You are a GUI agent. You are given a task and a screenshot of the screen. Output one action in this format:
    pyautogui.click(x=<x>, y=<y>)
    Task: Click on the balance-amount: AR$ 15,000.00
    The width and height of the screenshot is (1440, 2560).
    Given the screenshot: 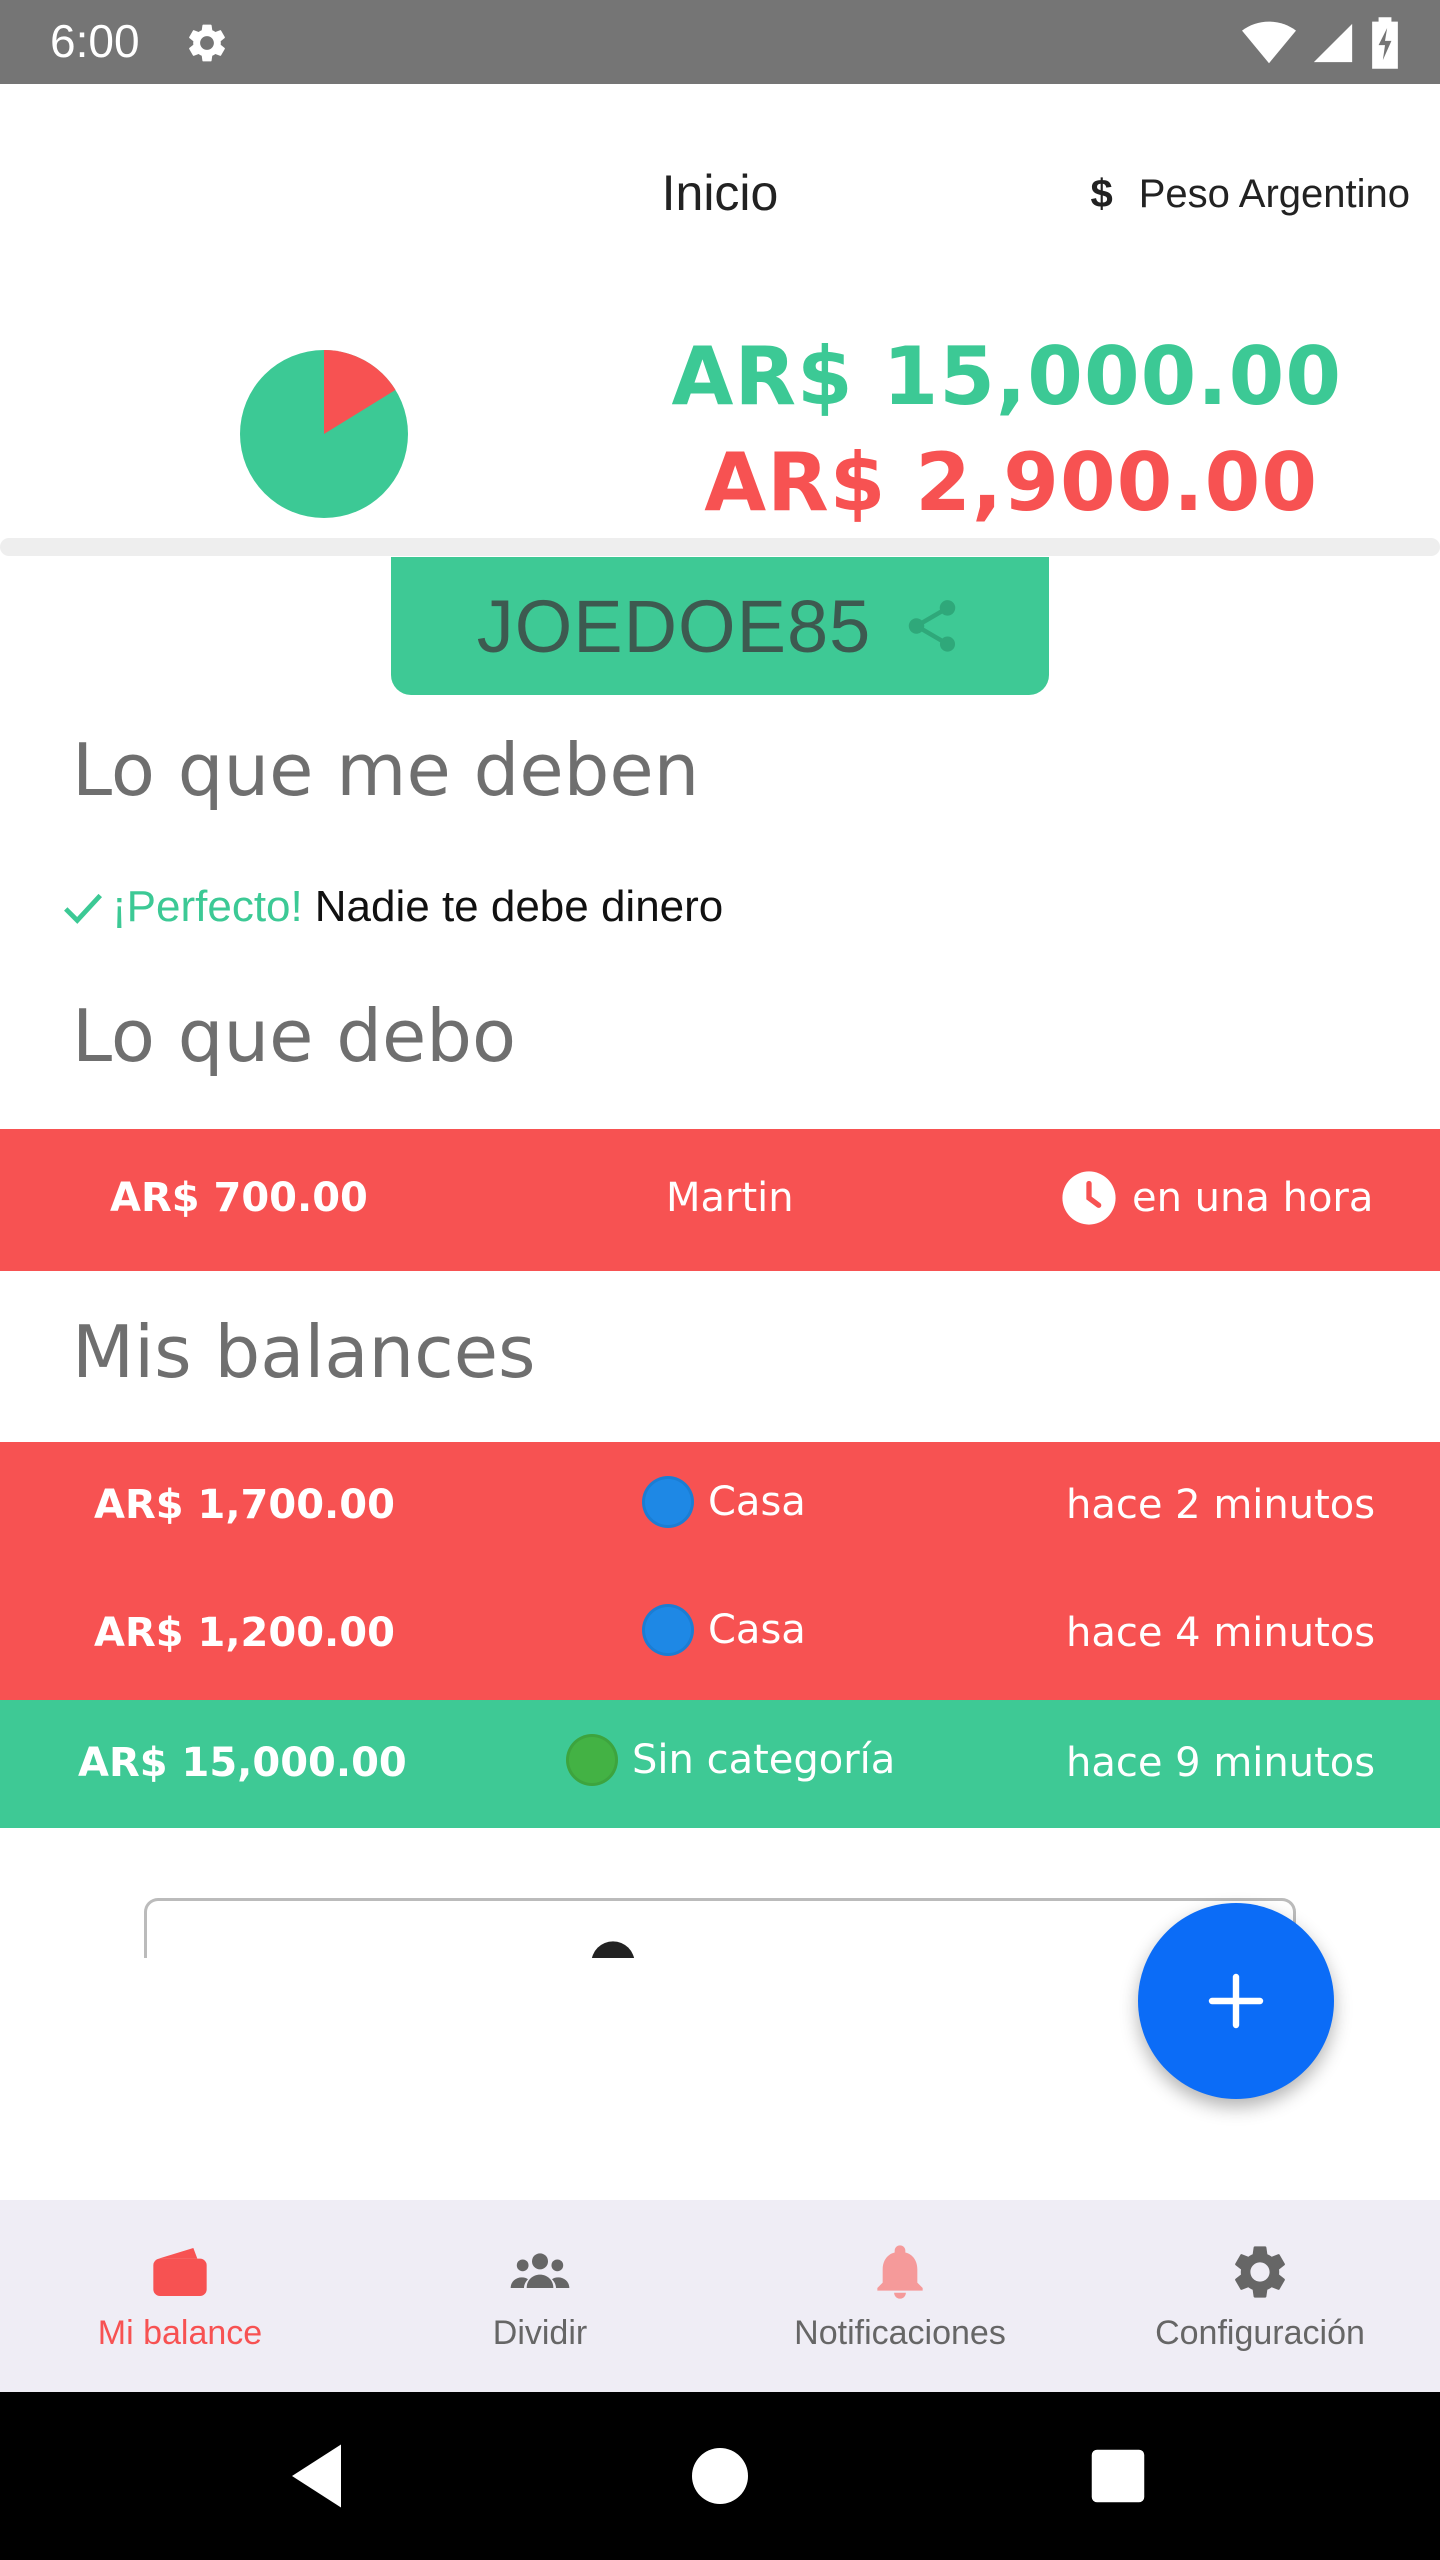 What is the action you would take?
    pyautogui.click(x=242, y=1763)
    